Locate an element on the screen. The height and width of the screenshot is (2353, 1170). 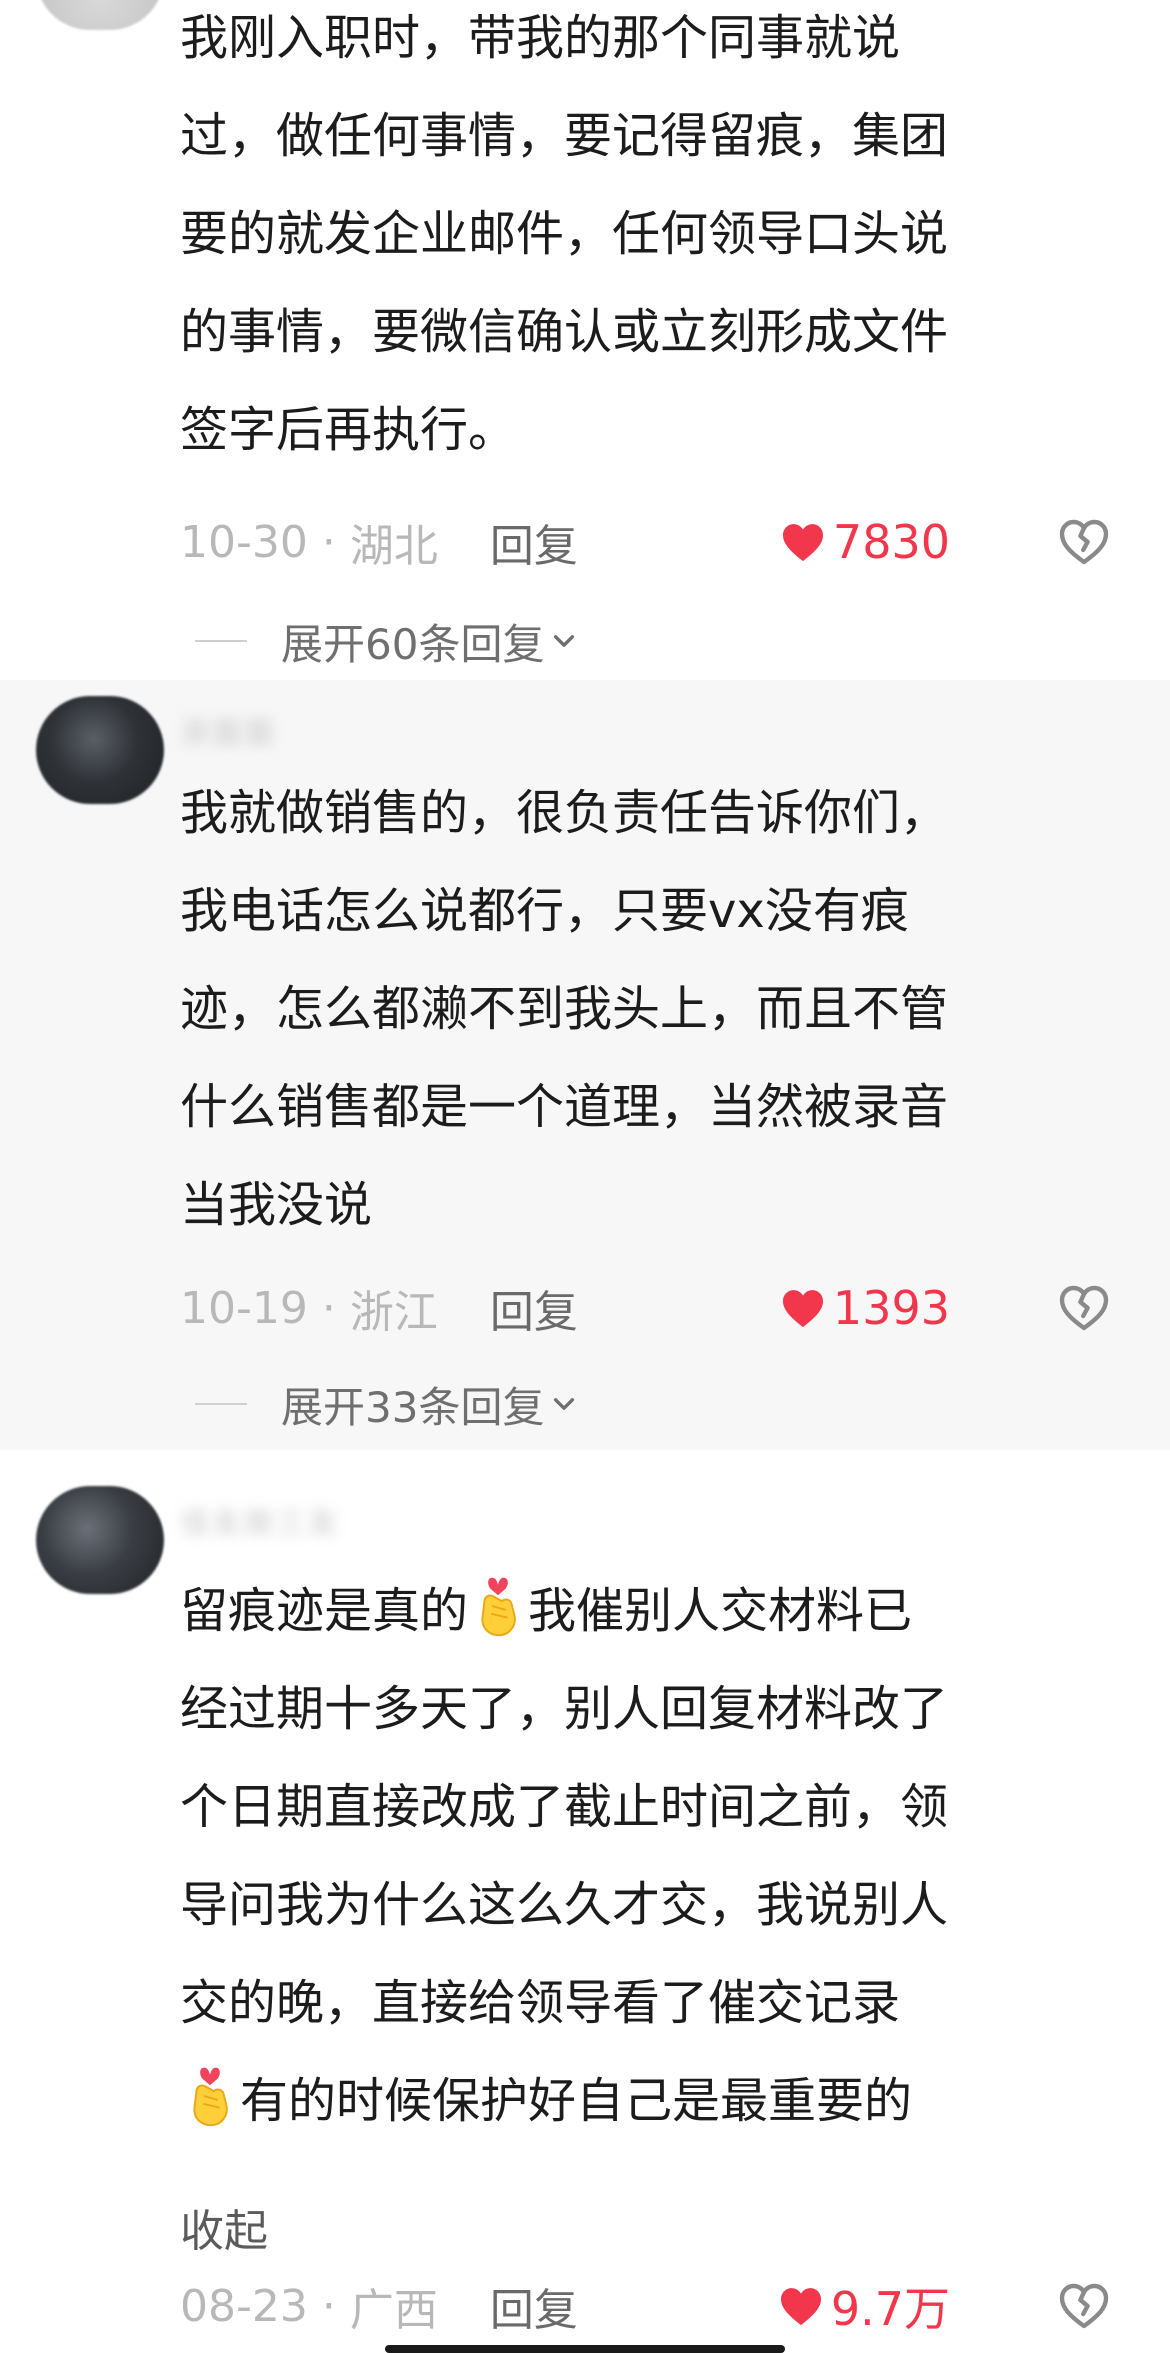
comment-meta: 10-30 · 湖北 回复 7830 is located at coordinates (645, 542).